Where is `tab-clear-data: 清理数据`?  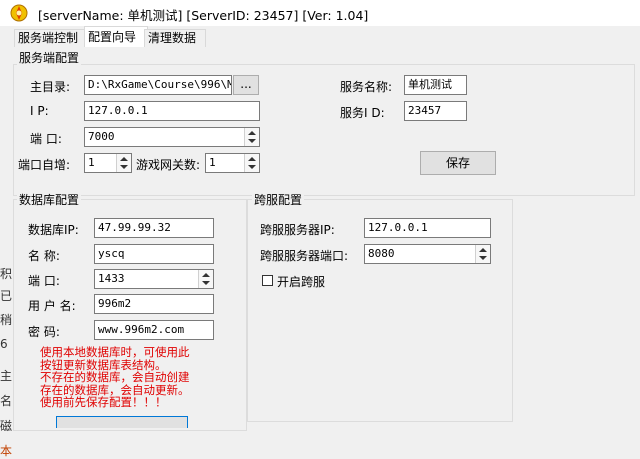 tab-clear-data: 清理数据 is located at coordinates (175, 38).